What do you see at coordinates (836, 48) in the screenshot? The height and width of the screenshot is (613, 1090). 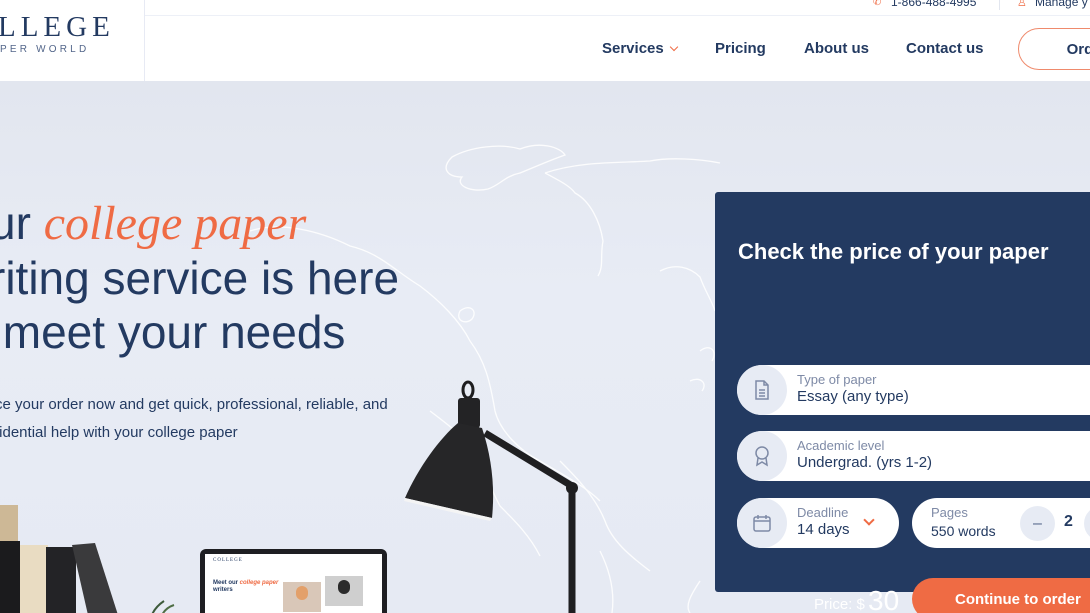 I see `nav-about-us: About us` at bounding box center [836, 48].